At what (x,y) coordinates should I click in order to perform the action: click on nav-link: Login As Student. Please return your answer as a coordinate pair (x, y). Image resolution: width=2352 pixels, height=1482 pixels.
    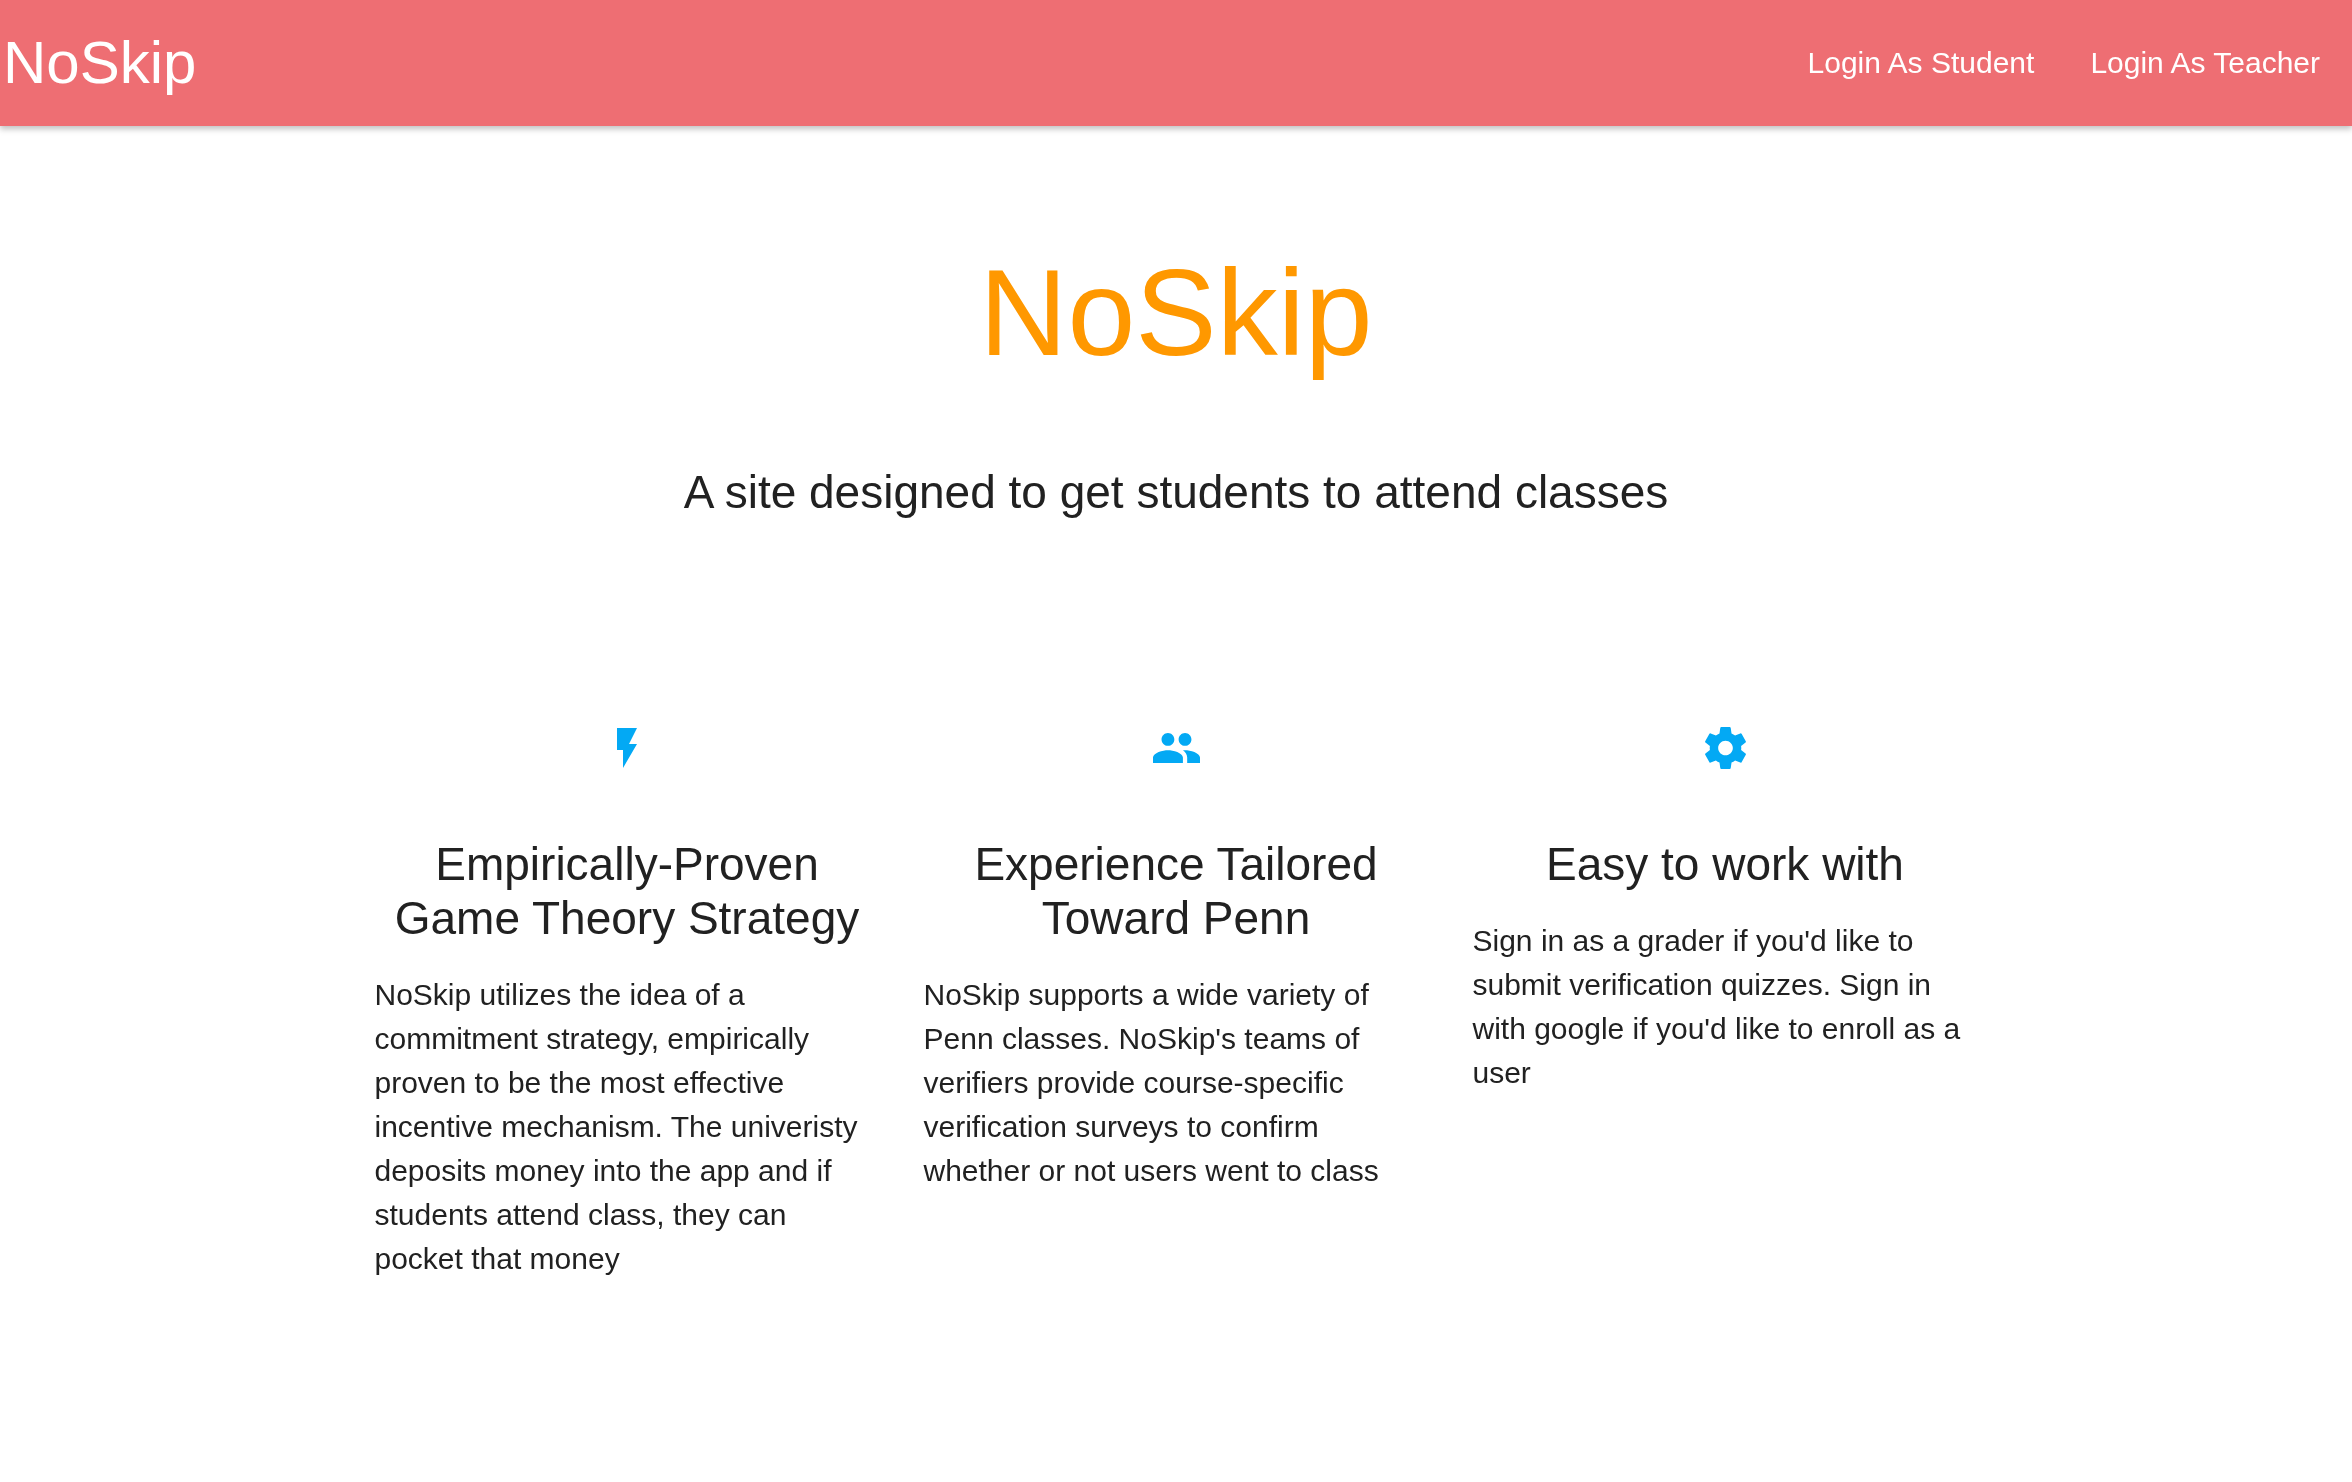
    Looking at the image, I should click on (1921, 63).